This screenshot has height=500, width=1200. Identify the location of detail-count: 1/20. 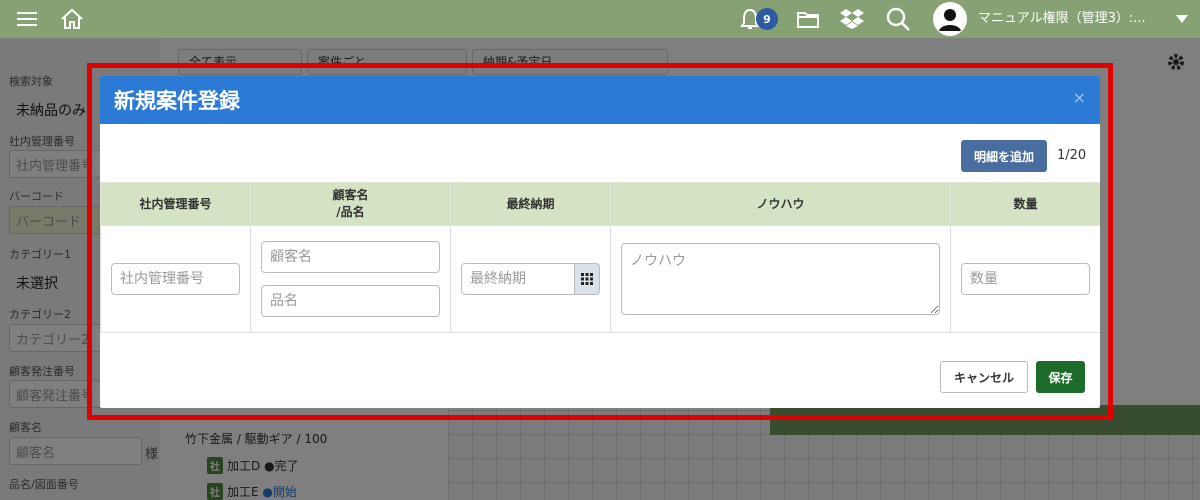
(1072, 155).